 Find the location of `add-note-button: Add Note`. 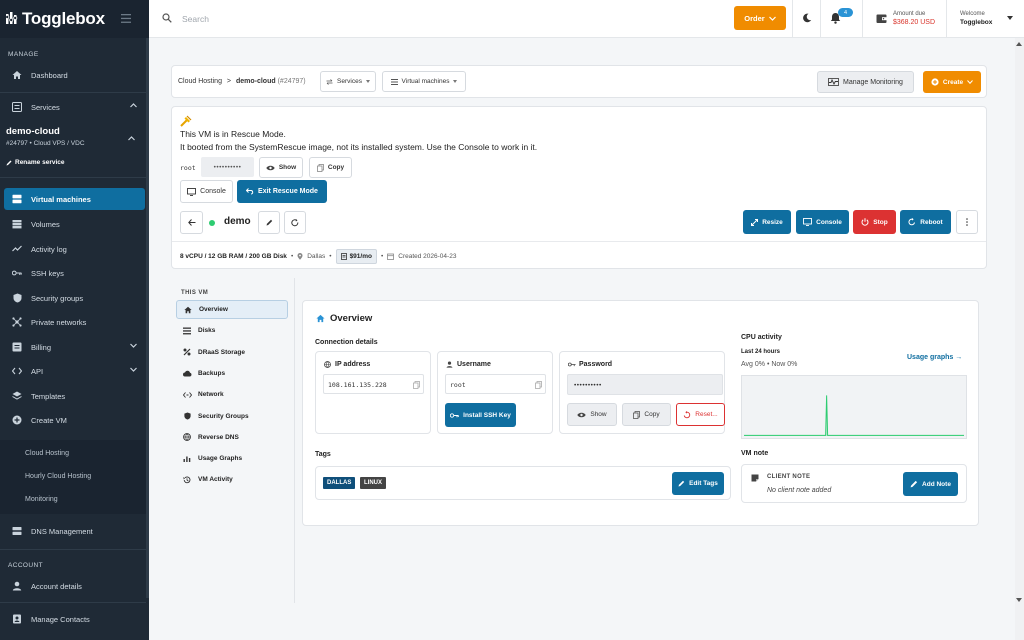

add-note-button: Add Note is located at coordinates (930, 484).